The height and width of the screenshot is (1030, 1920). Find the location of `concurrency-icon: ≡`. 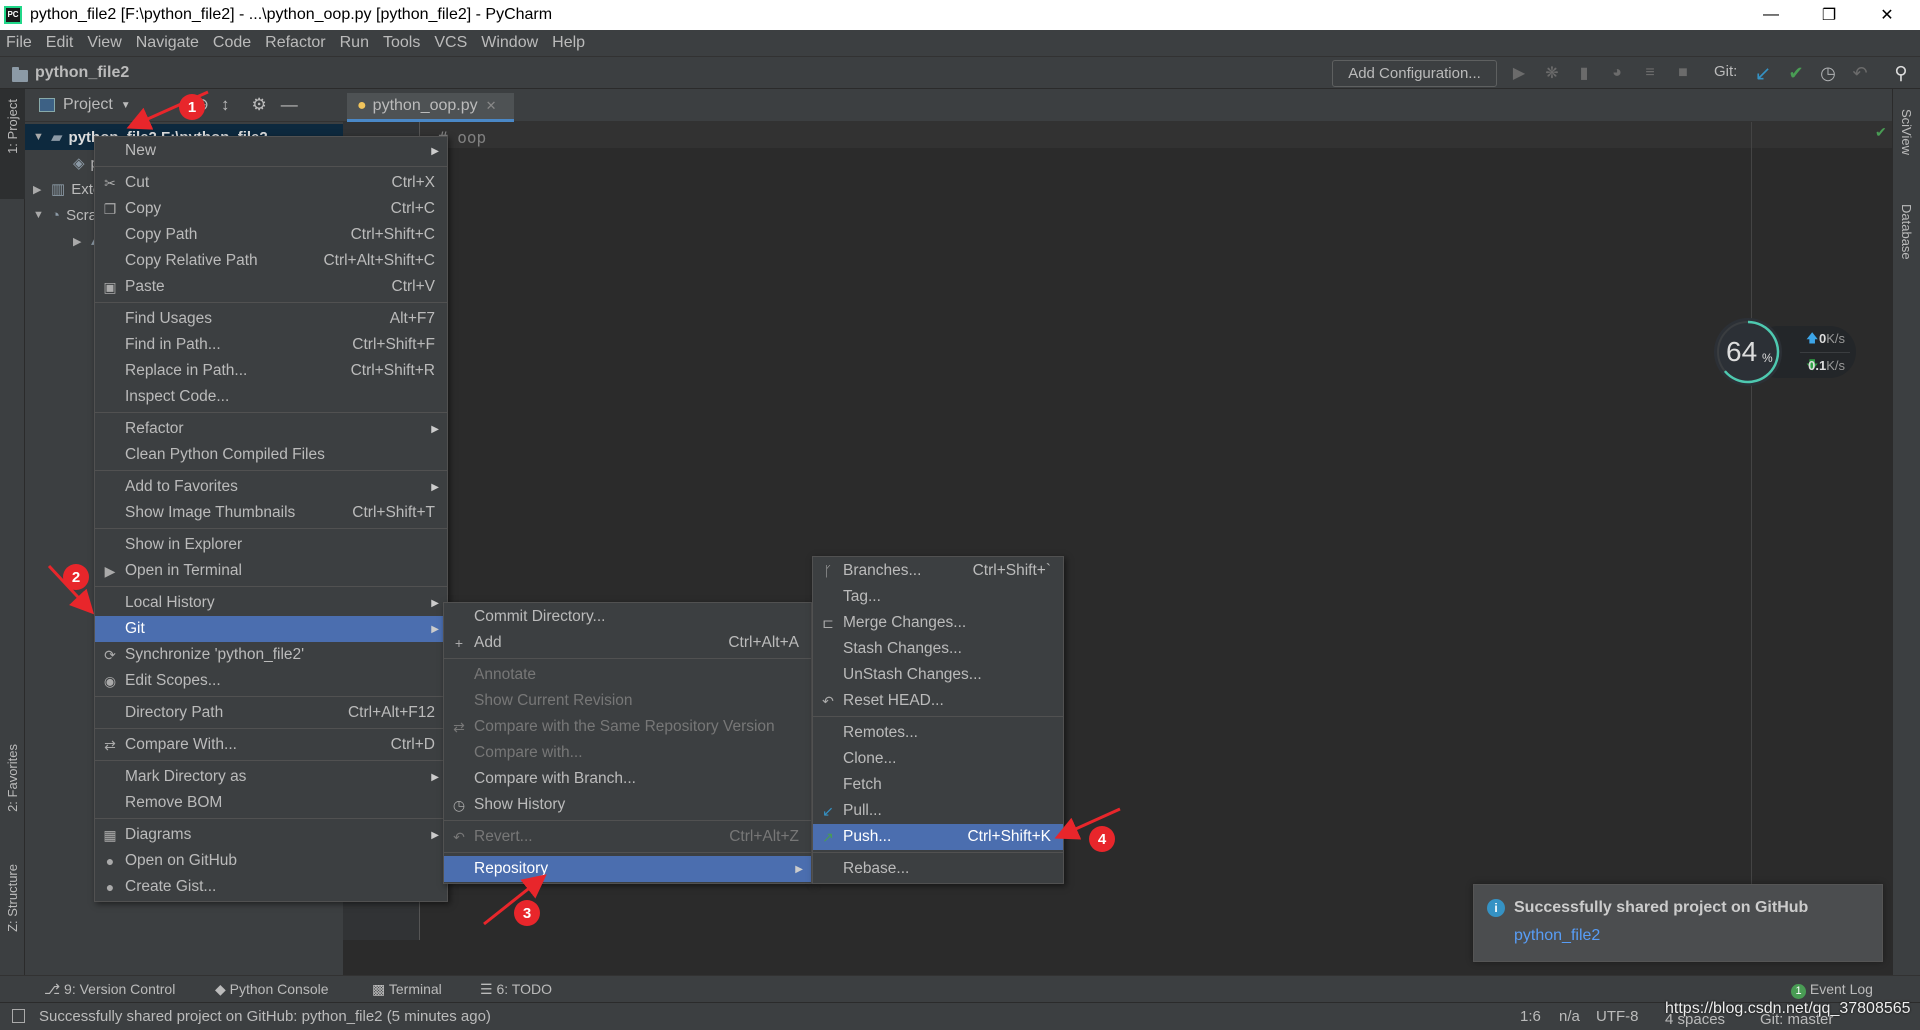

concurrency-icon: ≡ is located at coordinates (1650, 73).